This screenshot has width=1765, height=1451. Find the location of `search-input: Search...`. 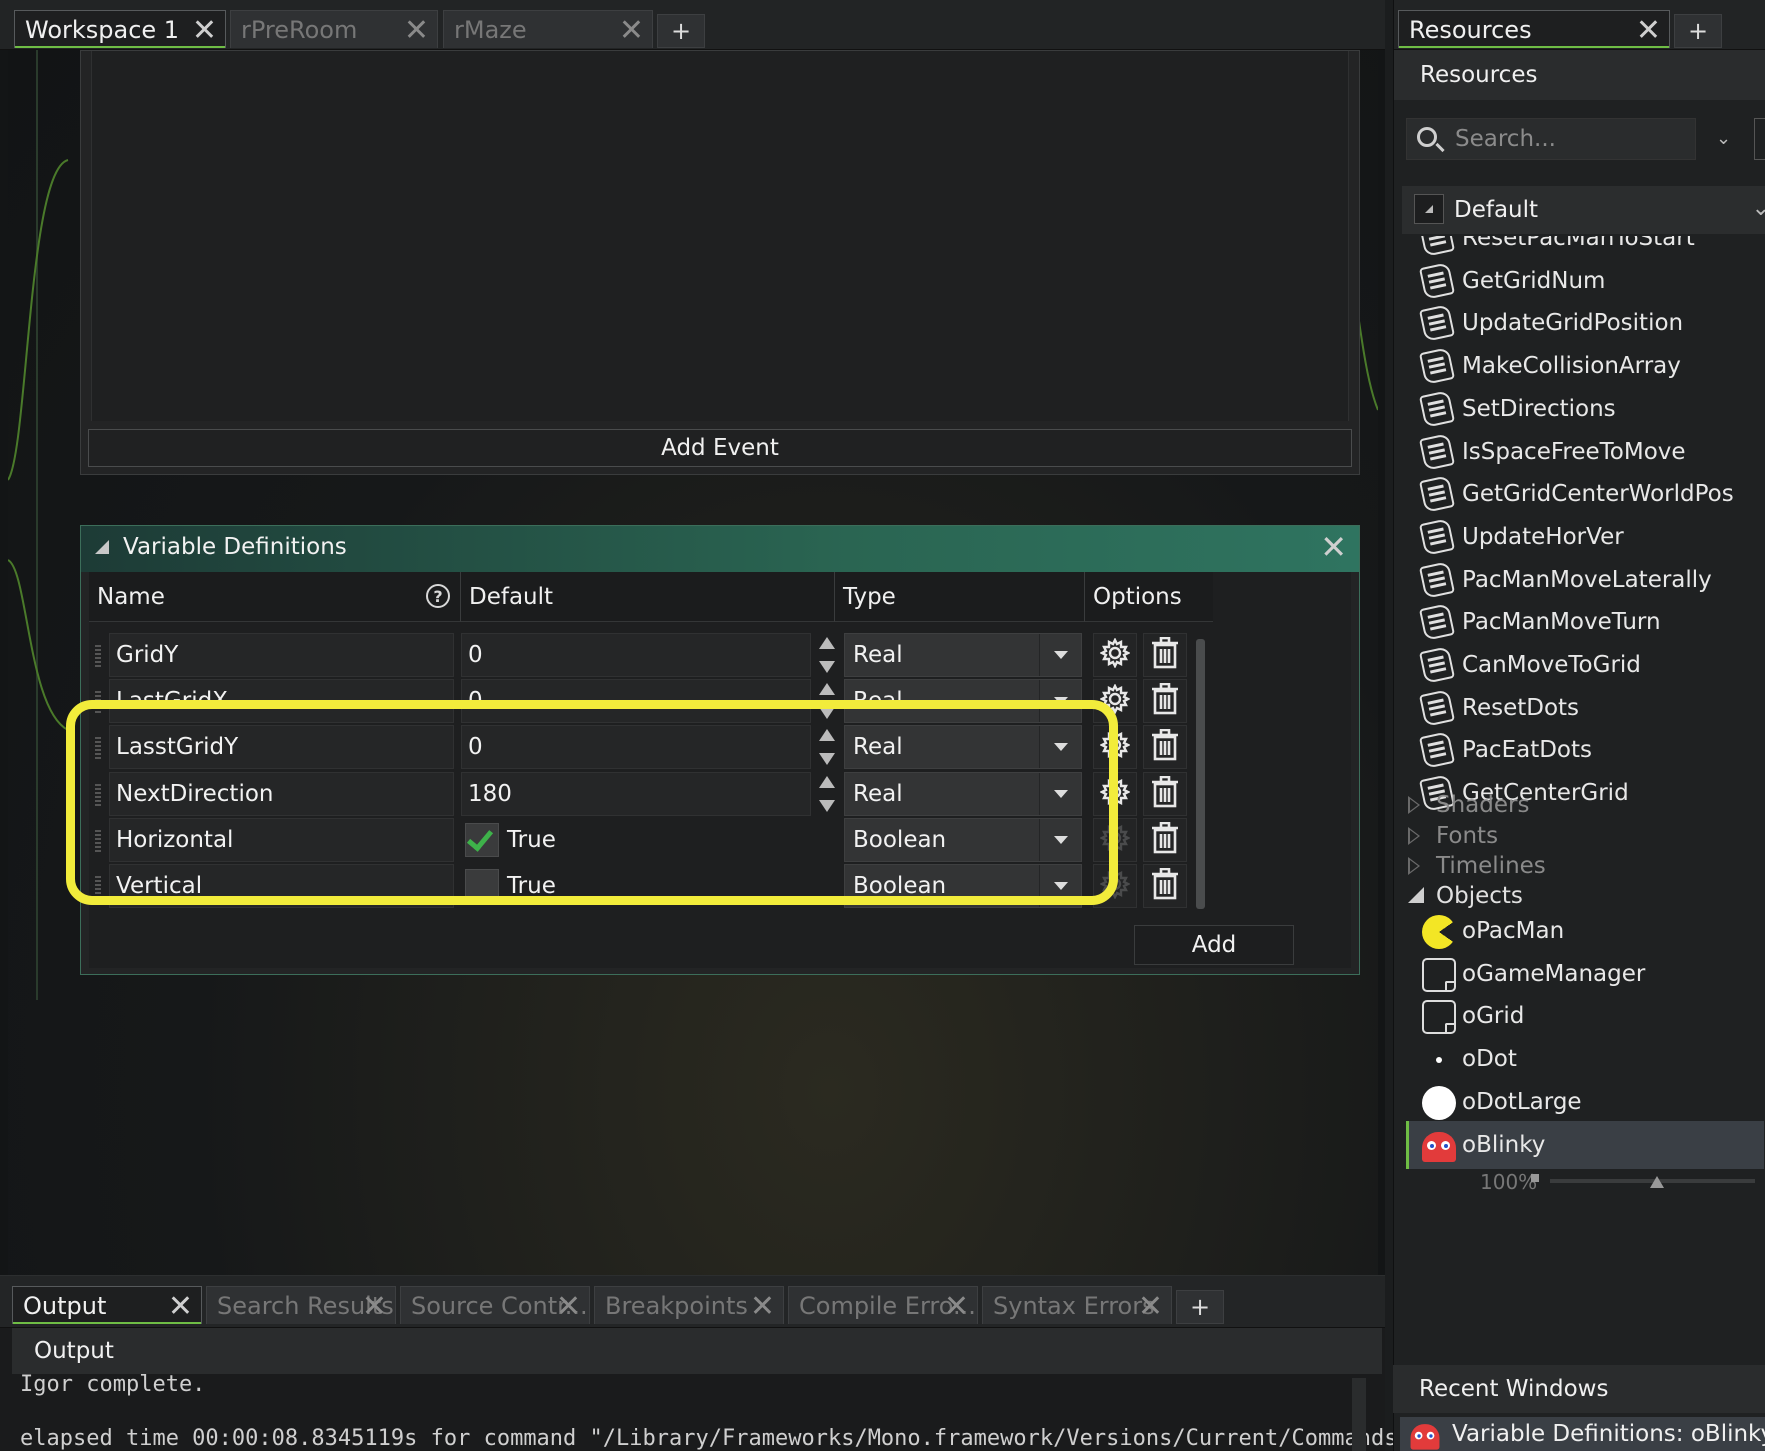

search-input: Search... is located at coordinates (1551, 139).